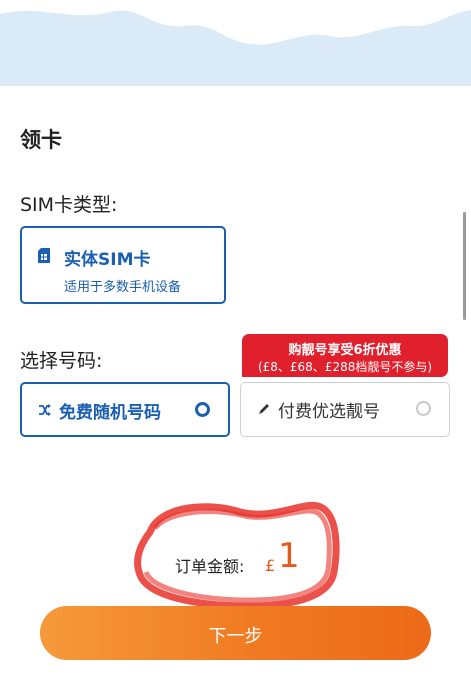  Describe the element at coordinates (289, 556) in the screenshot. I see `order-amount: 1` at that location.